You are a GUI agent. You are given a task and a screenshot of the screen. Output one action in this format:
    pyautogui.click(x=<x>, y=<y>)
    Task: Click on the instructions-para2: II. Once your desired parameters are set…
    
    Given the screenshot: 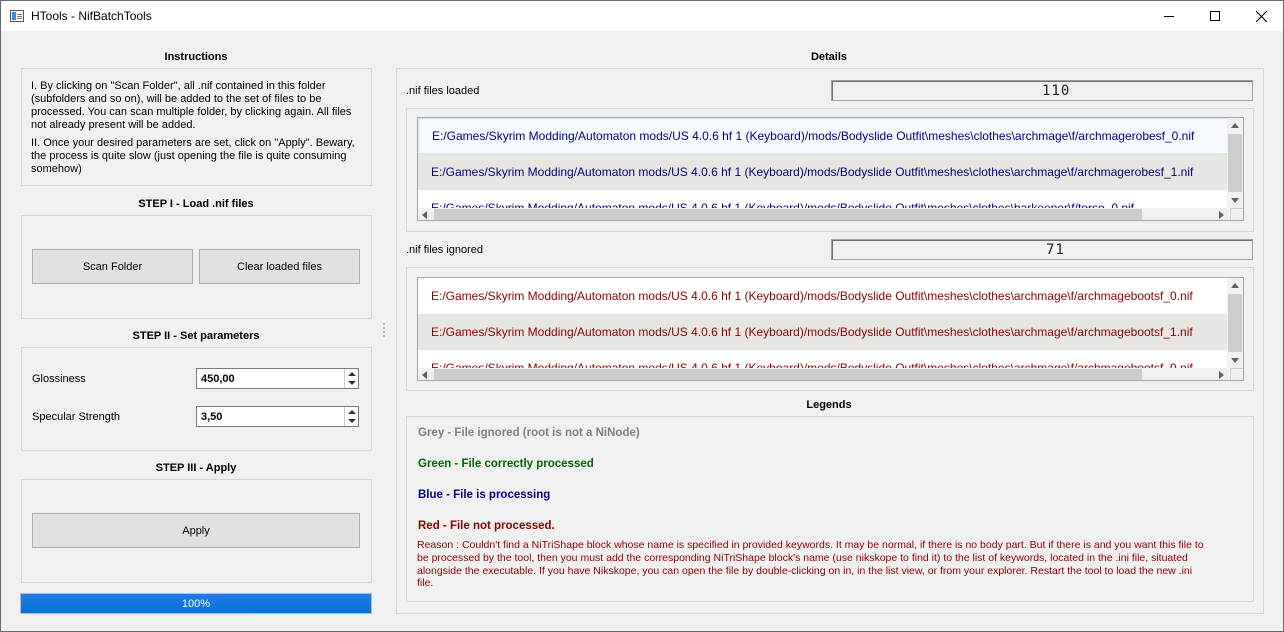 What is the action you would take?
    pyautogui.click(x=196, y=156)
    